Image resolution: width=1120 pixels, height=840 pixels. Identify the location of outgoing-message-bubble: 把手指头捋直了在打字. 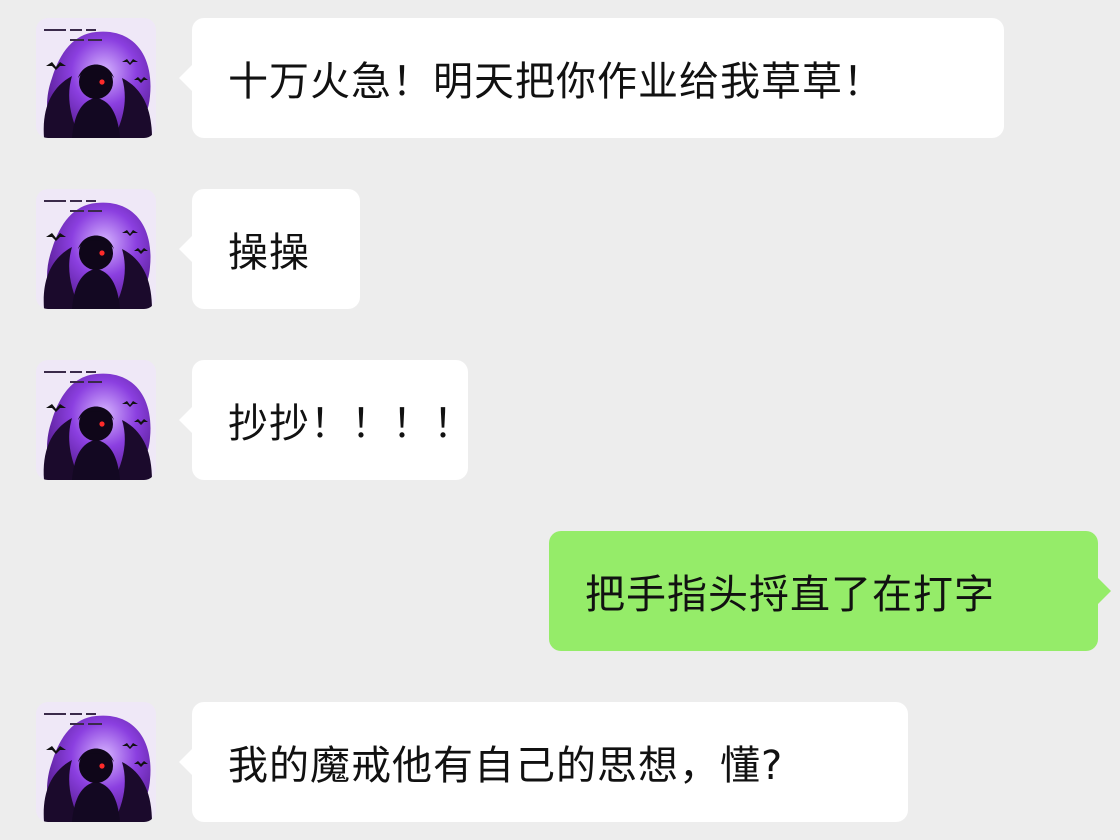
(830, 591).